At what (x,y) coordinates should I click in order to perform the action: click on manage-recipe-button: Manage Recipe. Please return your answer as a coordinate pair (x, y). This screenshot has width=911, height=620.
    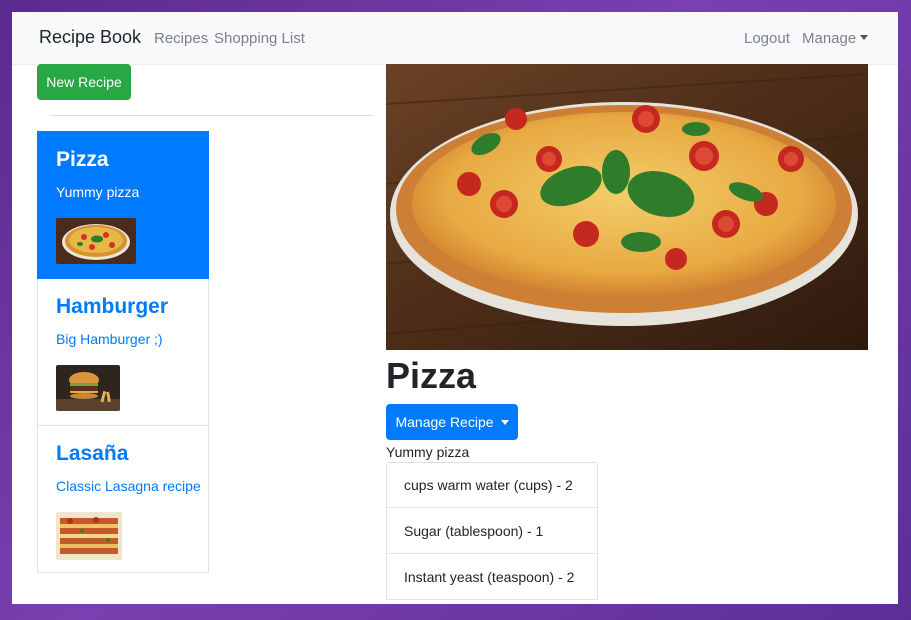
    Looking at the image, I should click on (452, 422).